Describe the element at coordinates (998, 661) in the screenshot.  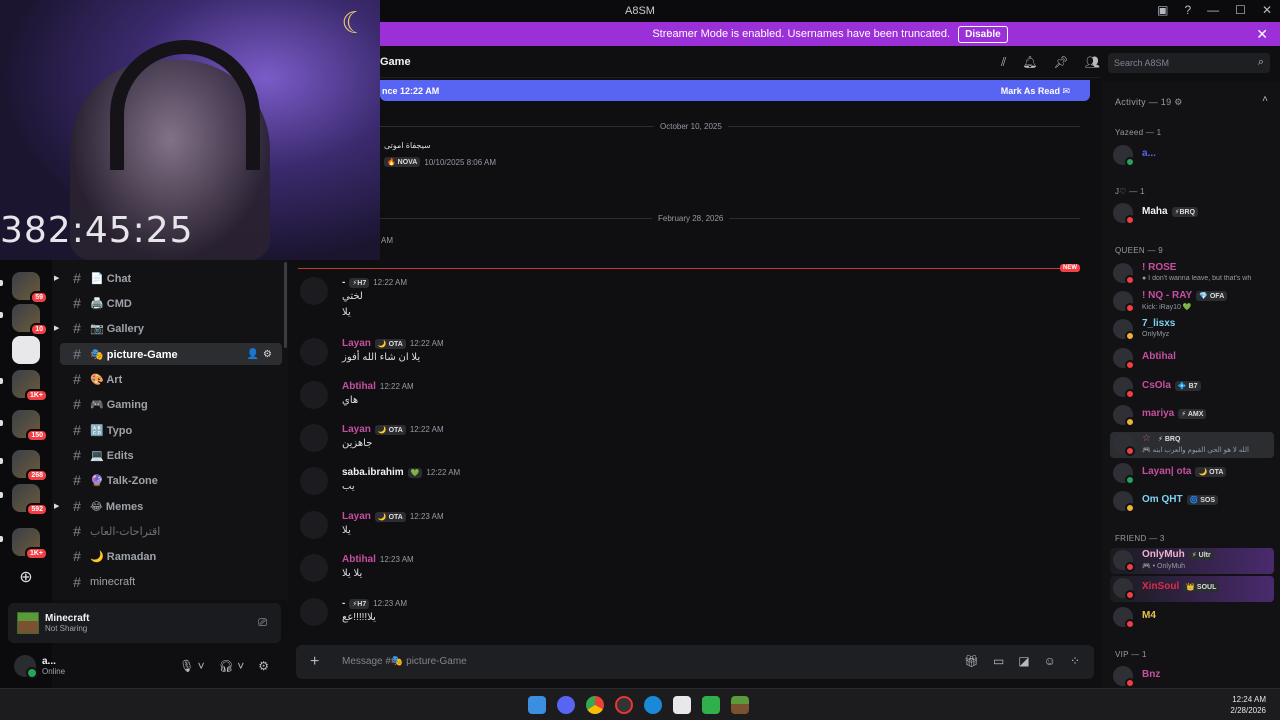
I see `gif-icon: ▭` at that location.